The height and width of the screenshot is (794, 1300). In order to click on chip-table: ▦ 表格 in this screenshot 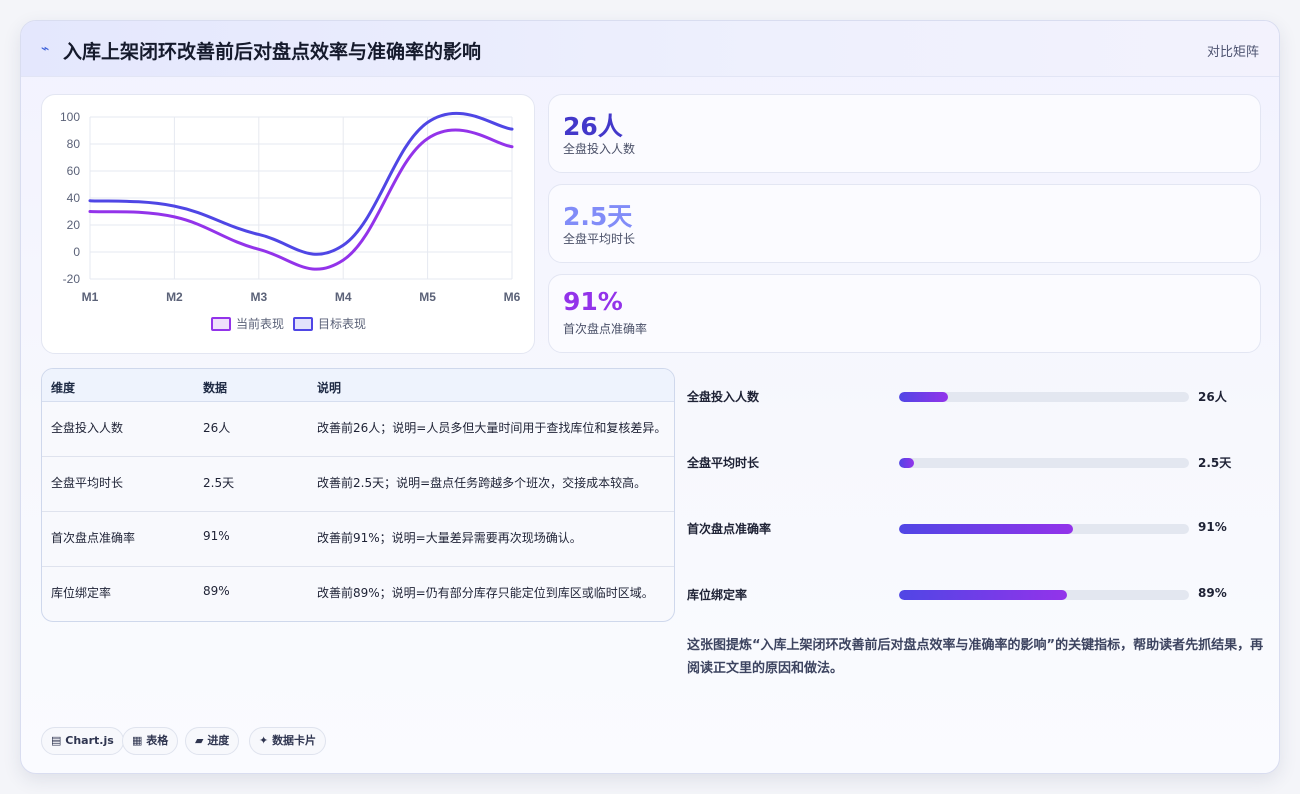, I will do `click(150, 741)`.